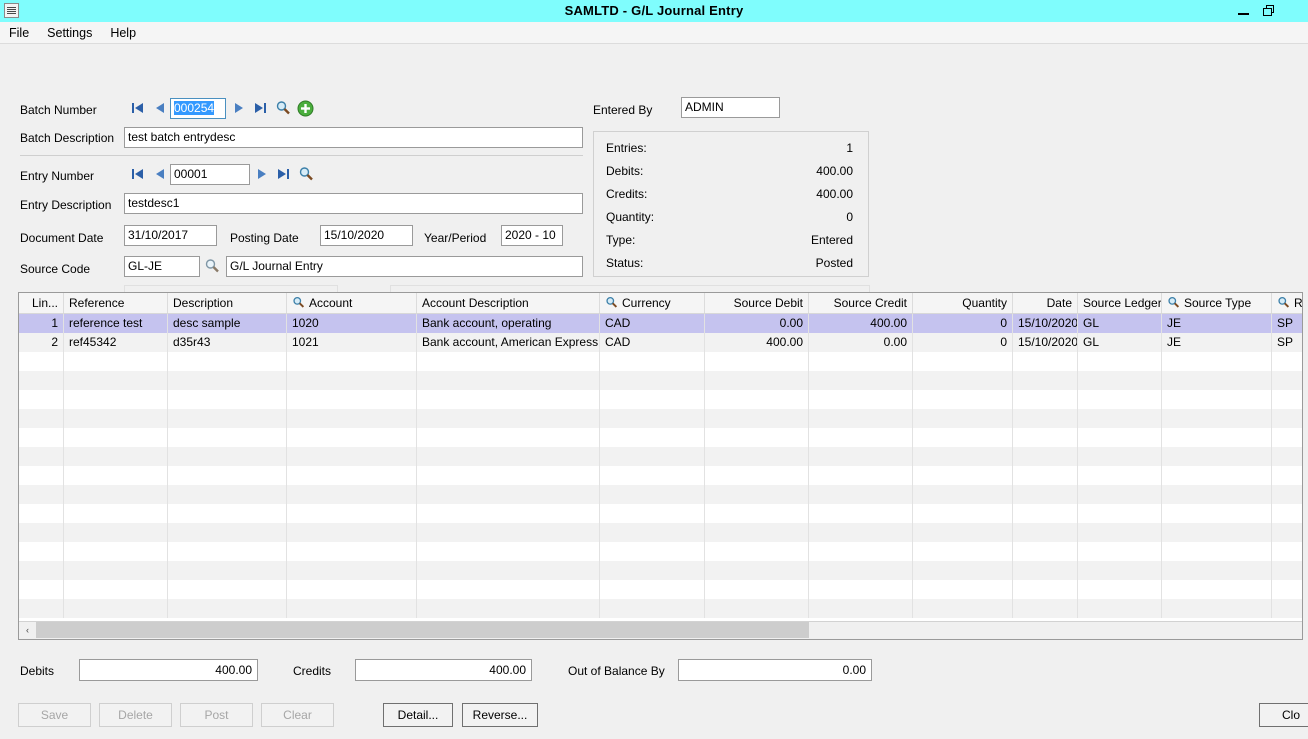  Describe the element at coordinates (1269, 11) in the screenshot. I see `maximize-restore-button` at that location.